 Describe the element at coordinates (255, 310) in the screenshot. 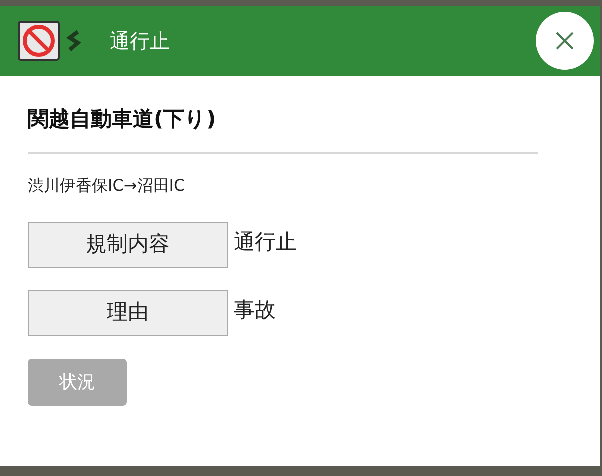

I see `detail-value: 事故` at that location.